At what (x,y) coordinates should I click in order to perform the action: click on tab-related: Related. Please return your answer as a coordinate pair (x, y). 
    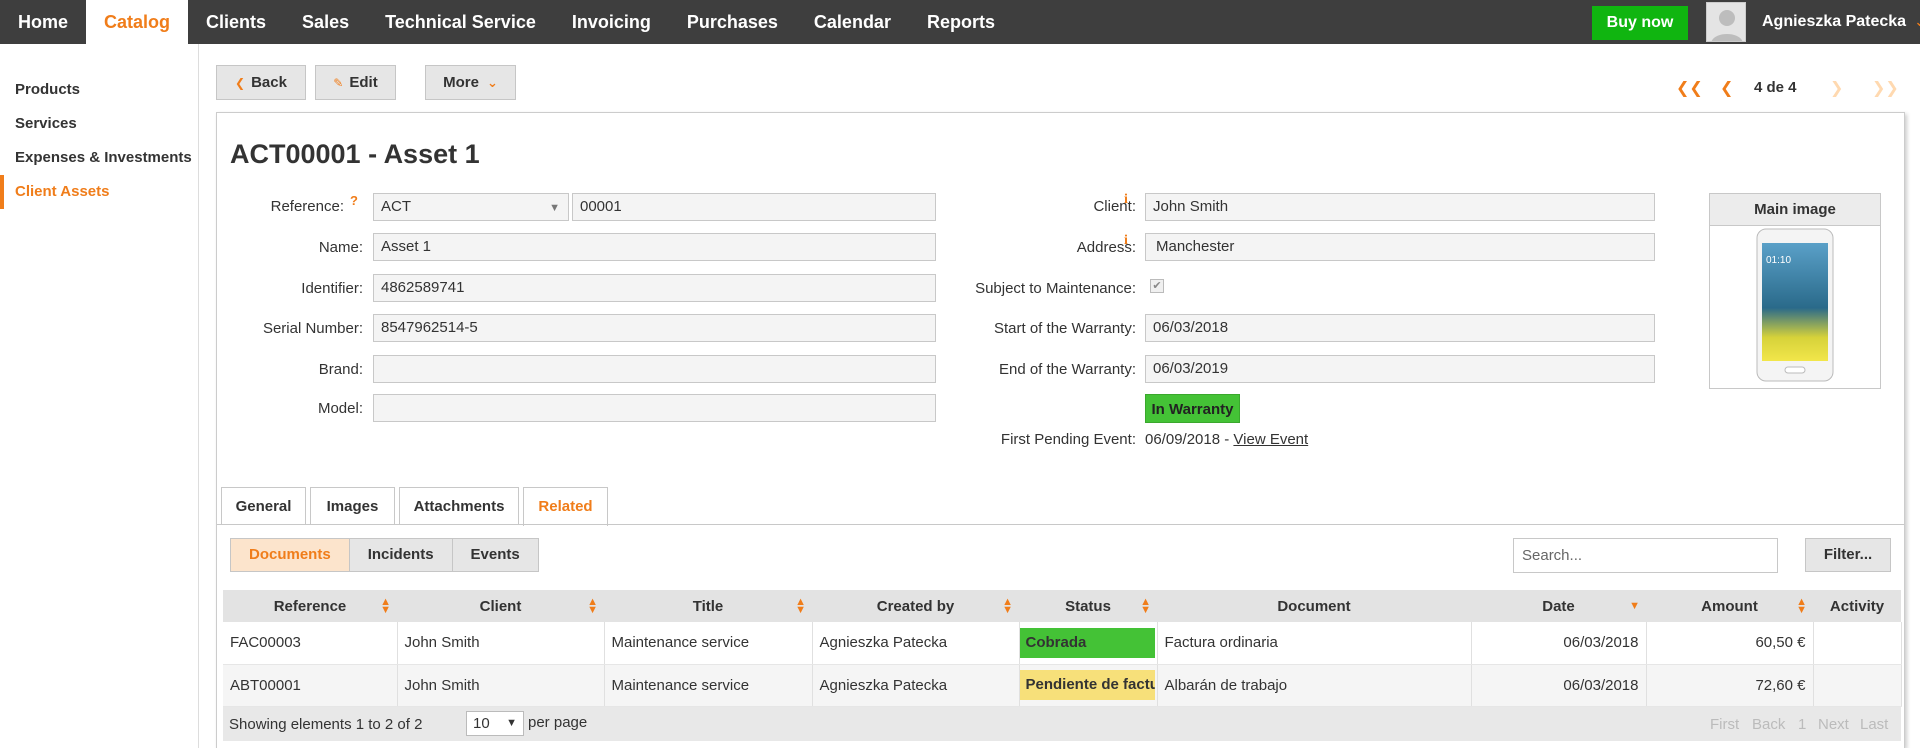
    Looking at the image, I should click on (565, 506).